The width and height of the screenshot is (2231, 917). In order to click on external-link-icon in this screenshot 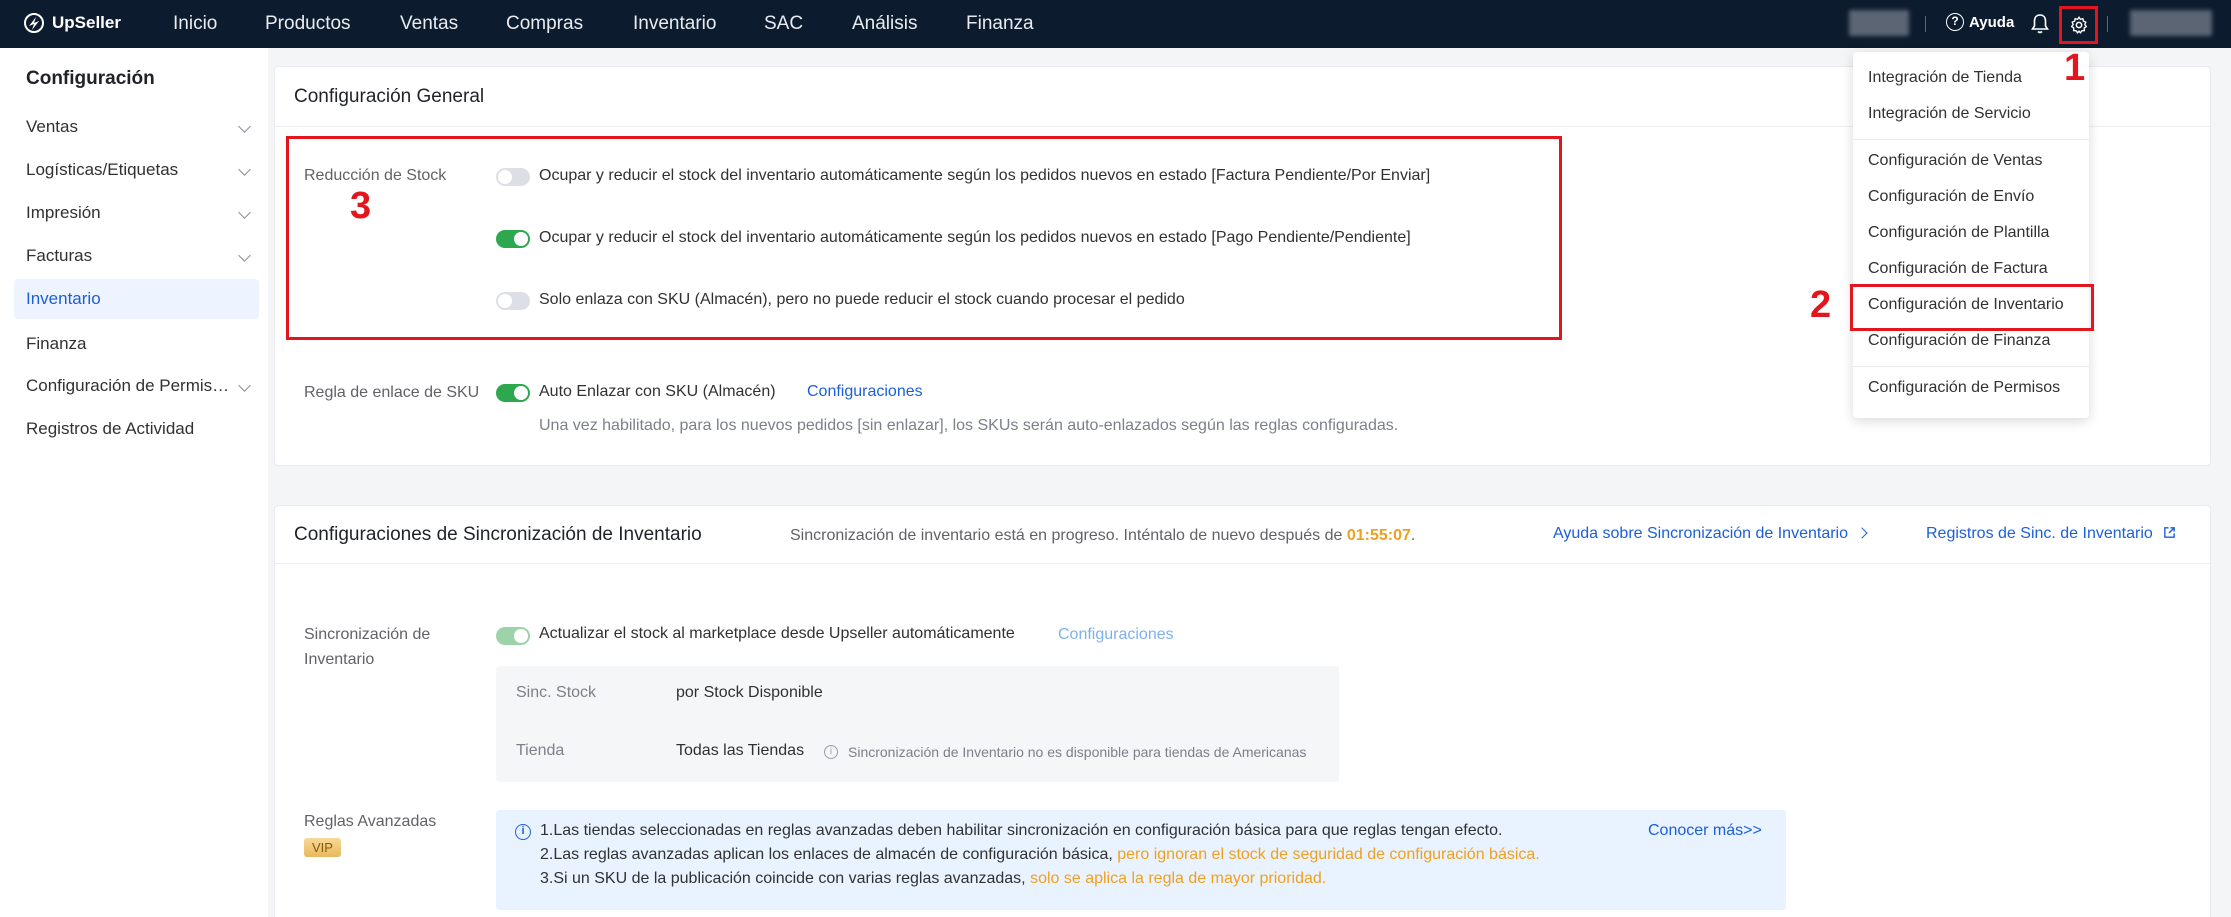, I will do `click(2170, 532)`.